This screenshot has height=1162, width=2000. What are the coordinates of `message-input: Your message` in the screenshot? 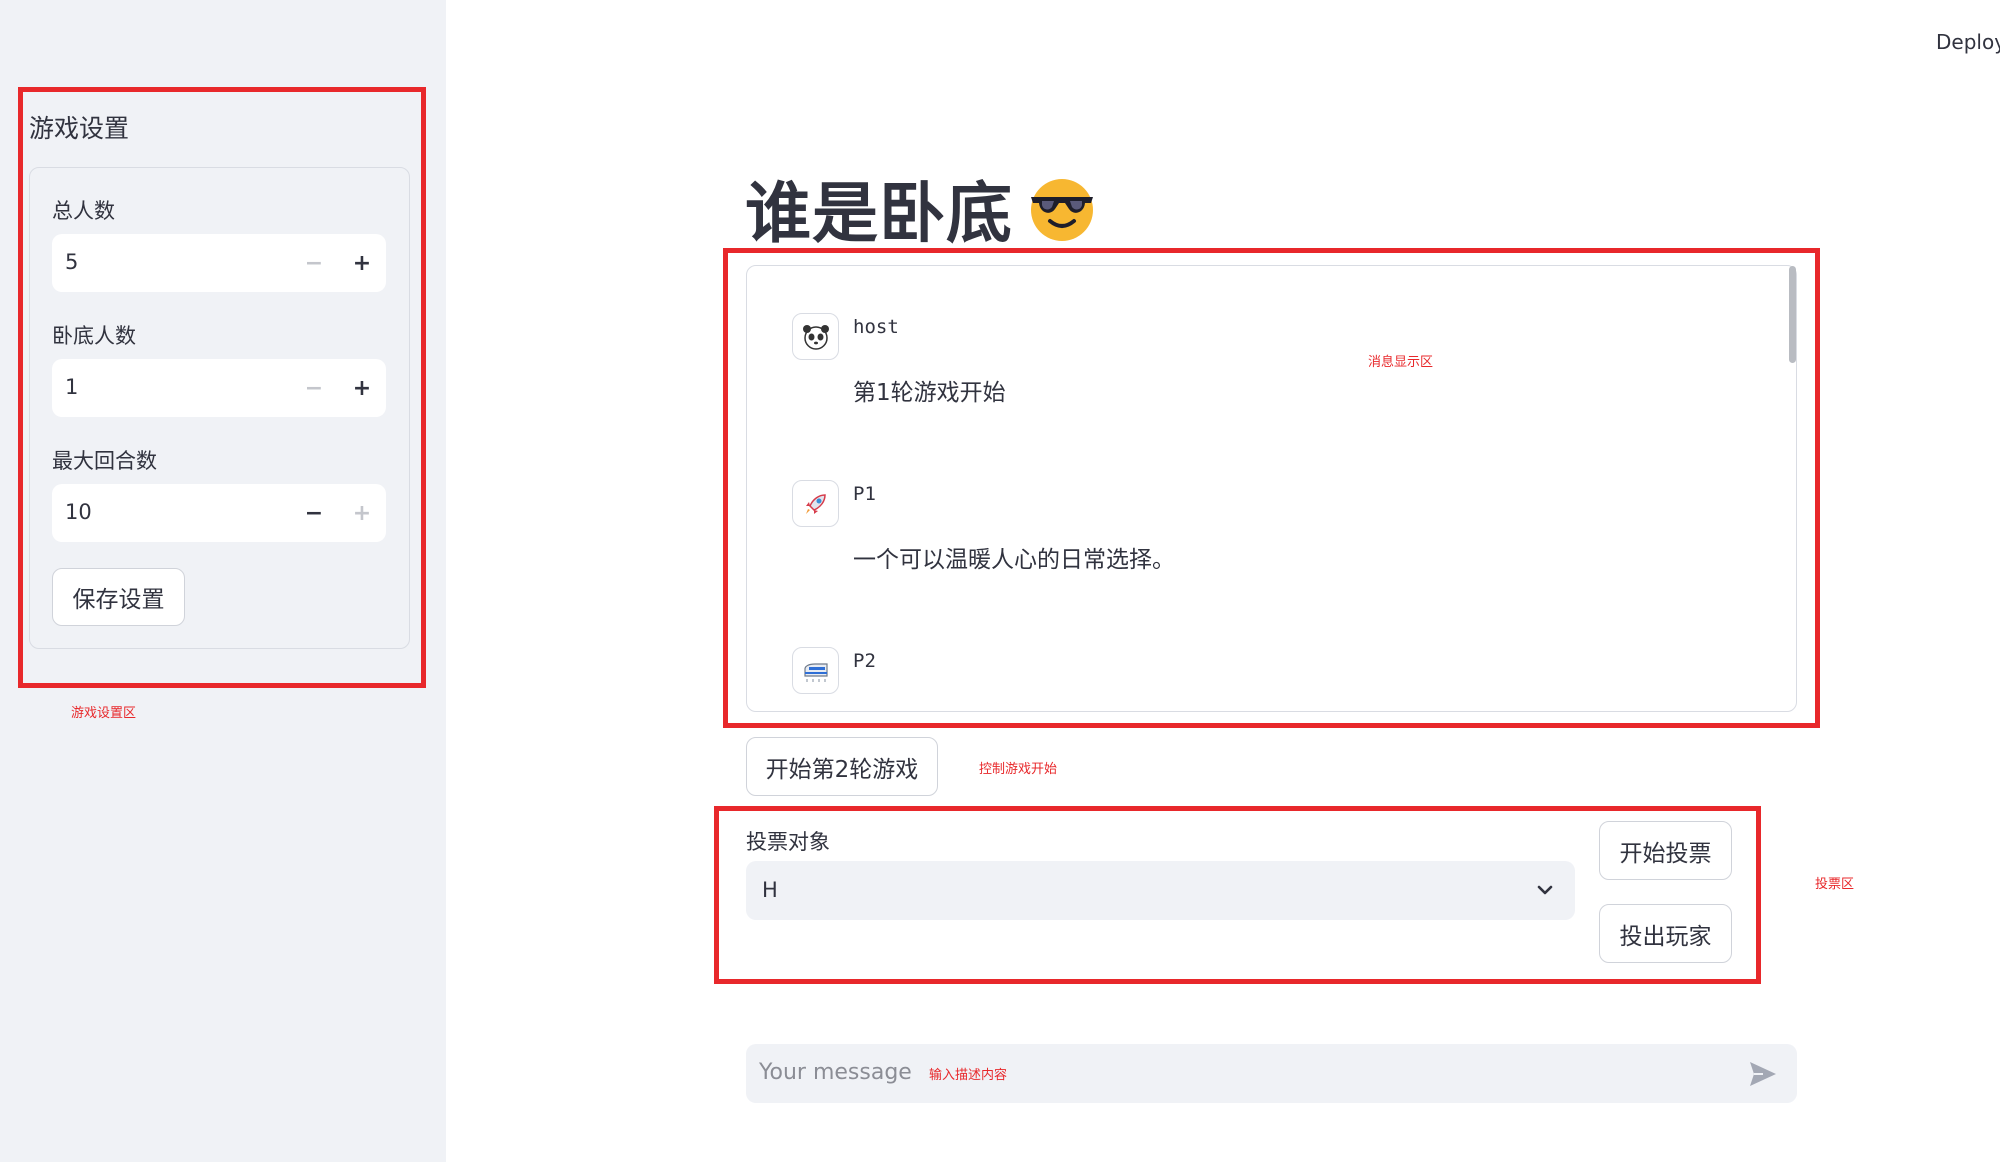 It's located at (1271, 1073).